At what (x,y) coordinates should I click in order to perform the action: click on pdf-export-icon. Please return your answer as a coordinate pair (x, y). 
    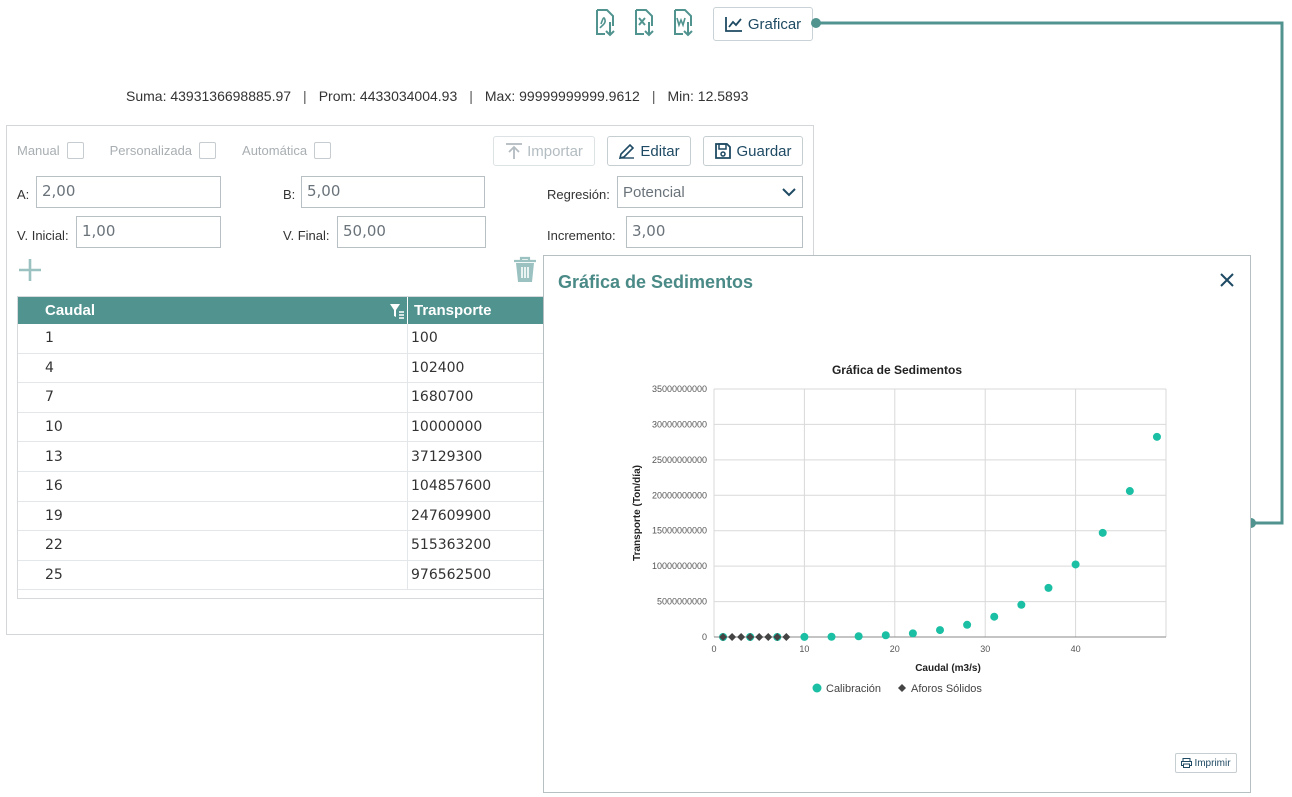
    Looking at the image, I should click on (605, 23).